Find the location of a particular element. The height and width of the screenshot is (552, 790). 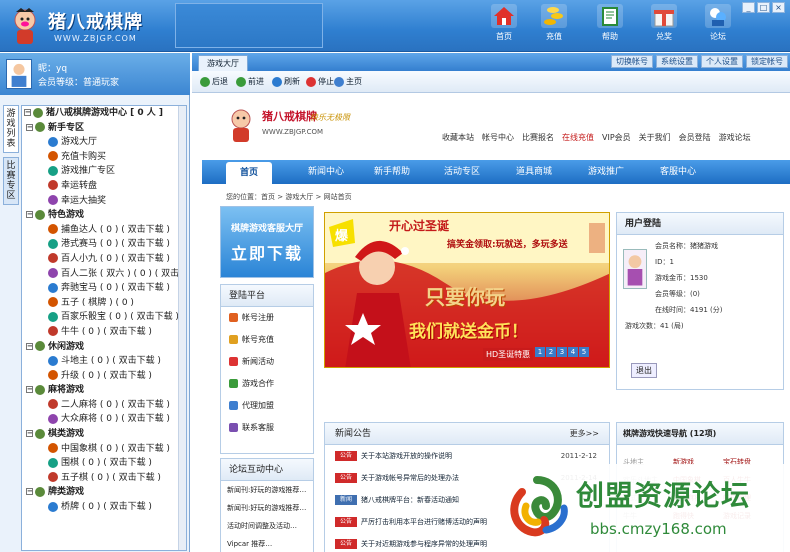

banner-page-4: 4 is located at coordinates (573, 352).